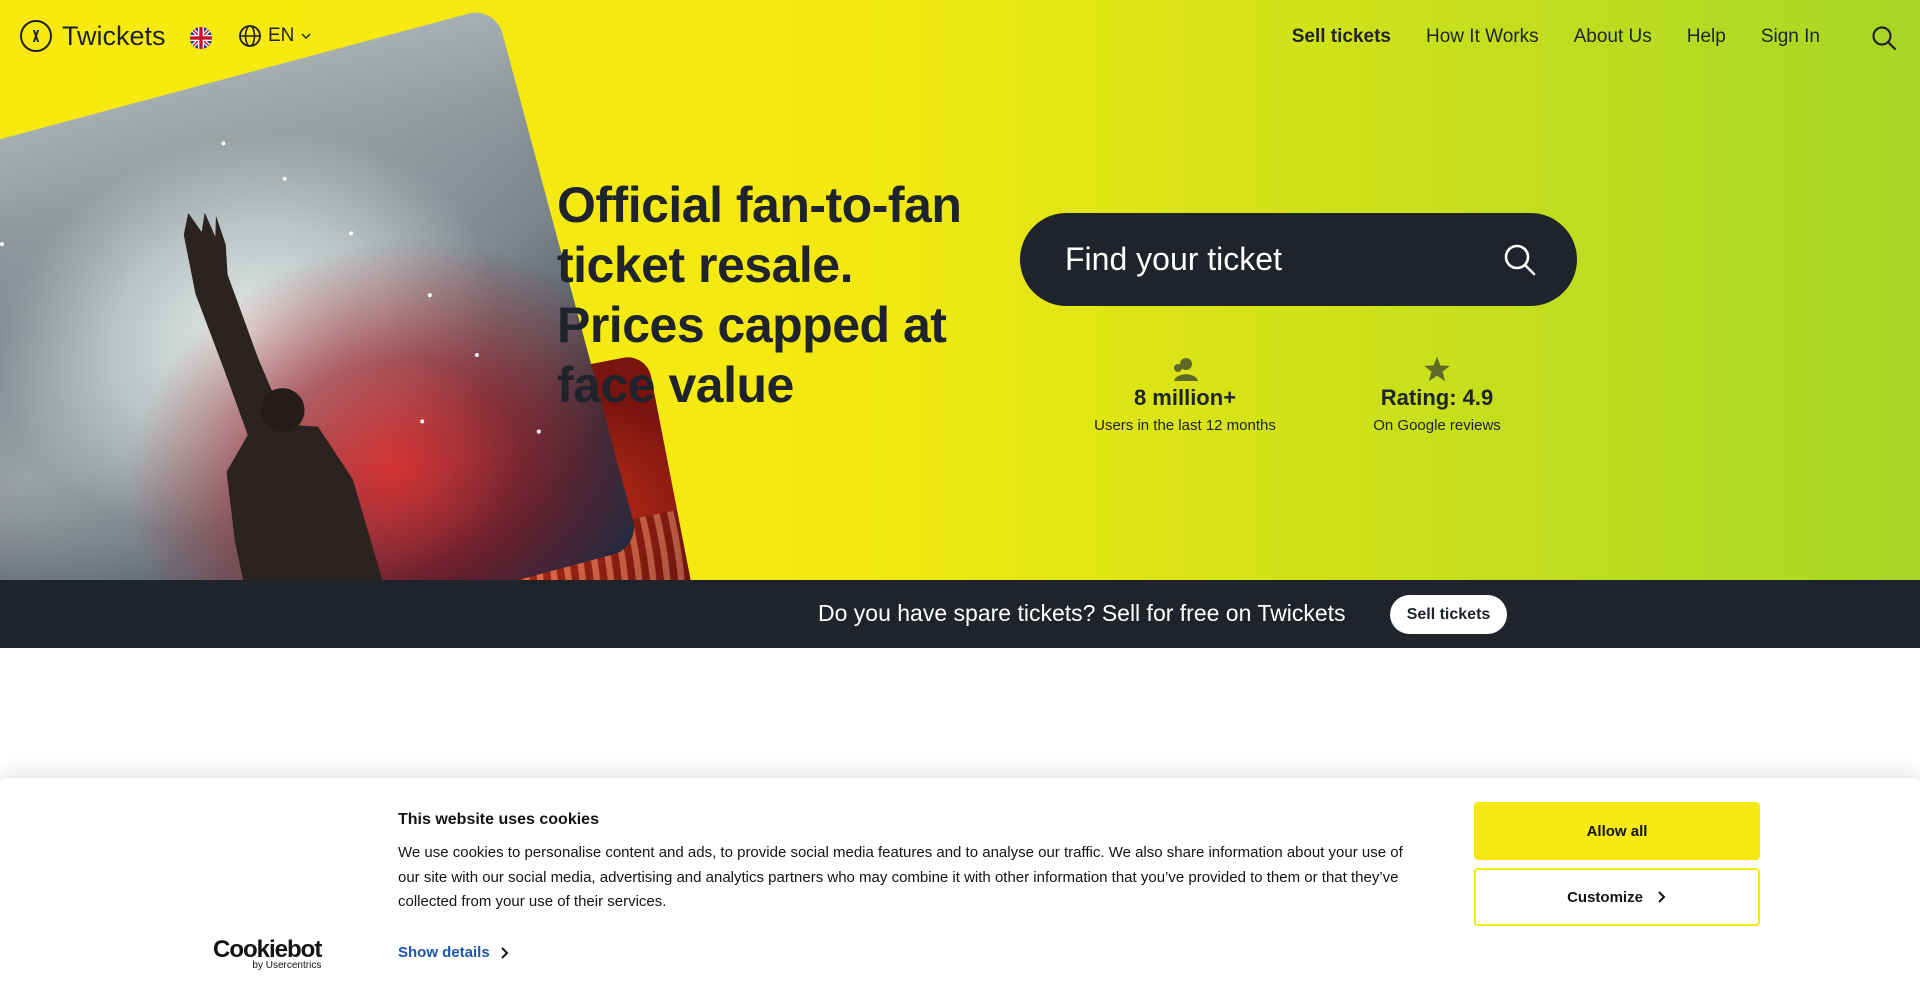 The width and height of the screenshot is (1920, 993). What do you see at coordinates (36, 36) in the screenshot?
I see `logo-icon` at bounding box center [36, 36].